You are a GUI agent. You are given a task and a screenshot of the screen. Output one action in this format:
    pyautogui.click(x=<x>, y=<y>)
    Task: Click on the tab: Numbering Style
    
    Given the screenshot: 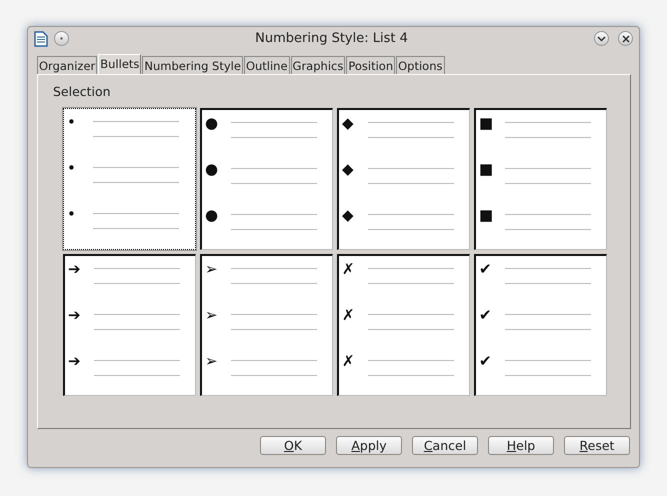 What is the action you would take?
    pyautogui.click(x=192, y=65)
    